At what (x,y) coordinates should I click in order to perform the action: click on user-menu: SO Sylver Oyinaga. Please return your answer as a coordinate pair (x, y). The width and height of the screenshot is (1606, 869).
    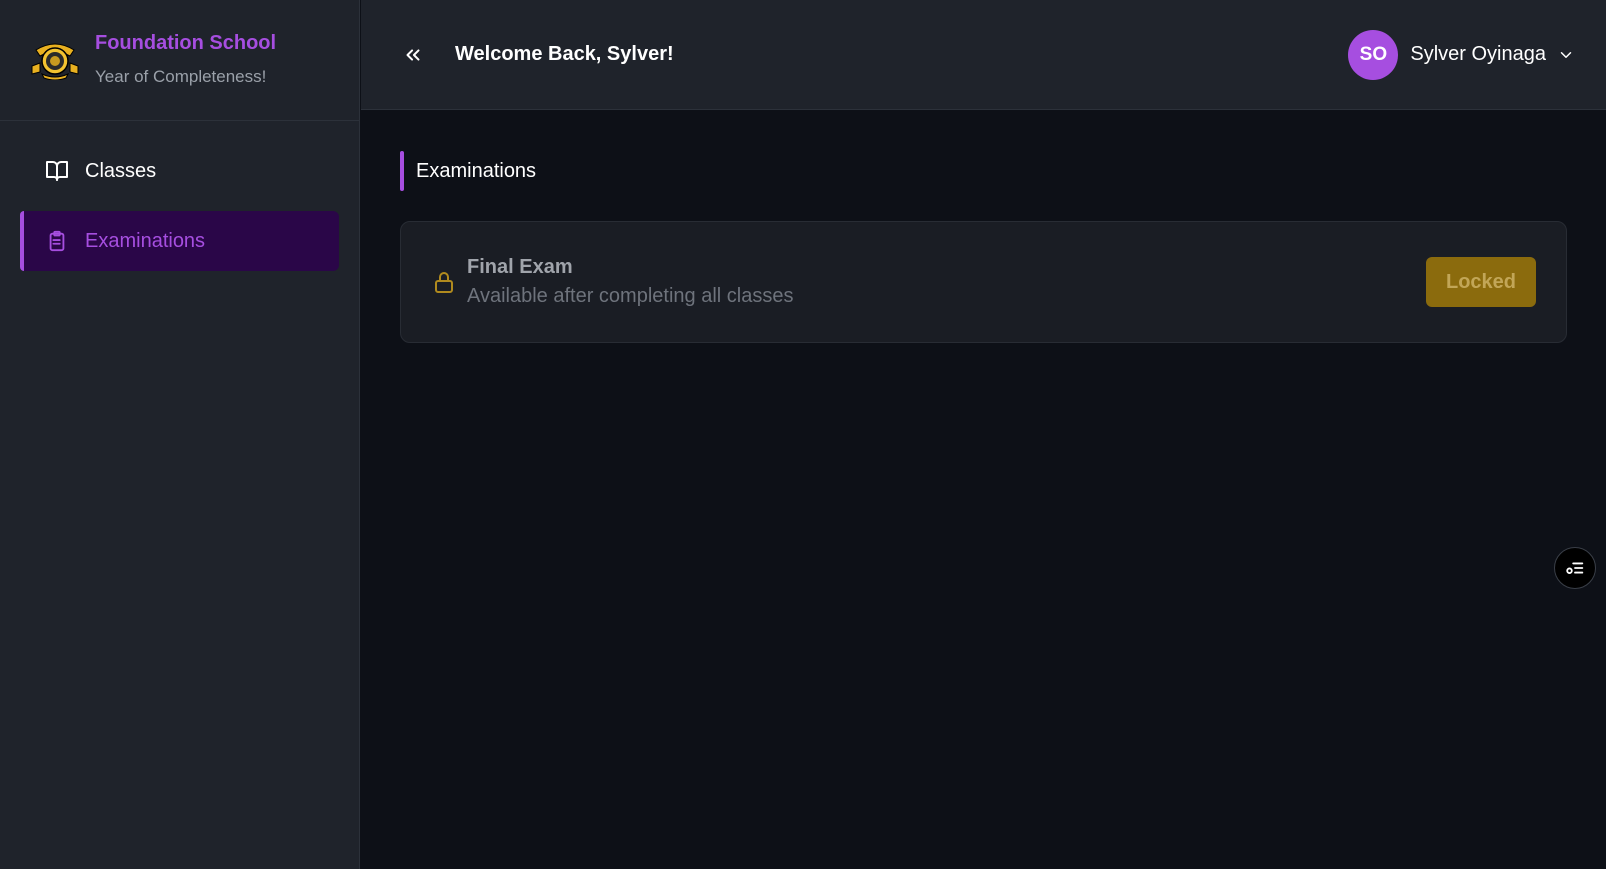
    Looking at the image, I should click on (1462, 54).